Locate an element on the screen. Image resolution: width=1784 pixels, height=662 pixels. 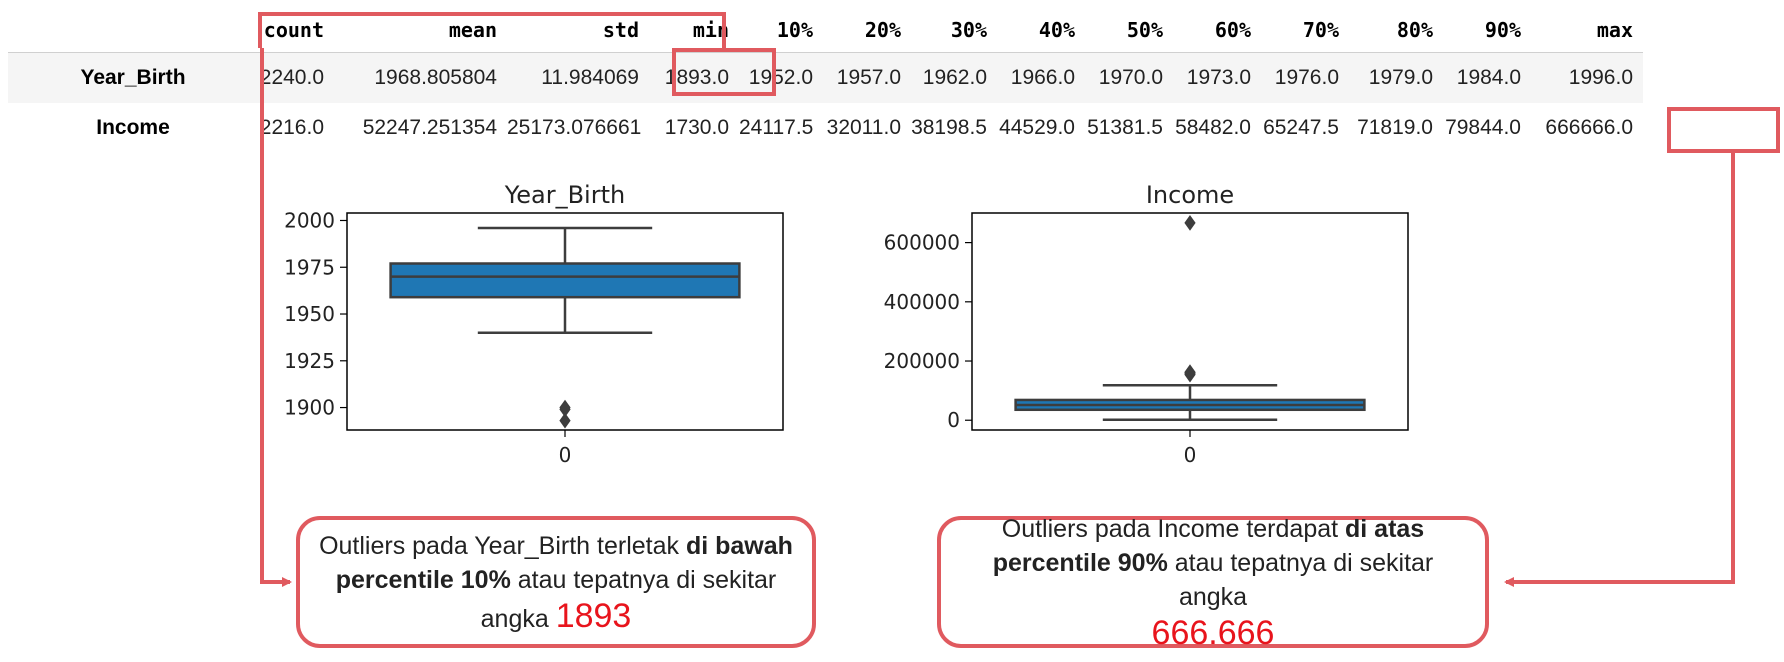
column-header: 10% is located at coordinates (781, 30).